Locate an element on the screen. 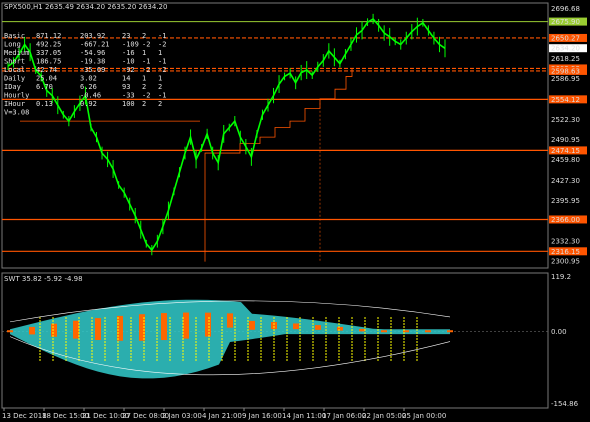 Image resolution: width=590 pixels, height=422 pixels. stats-cell: Local is located at coordinates (14, 70).